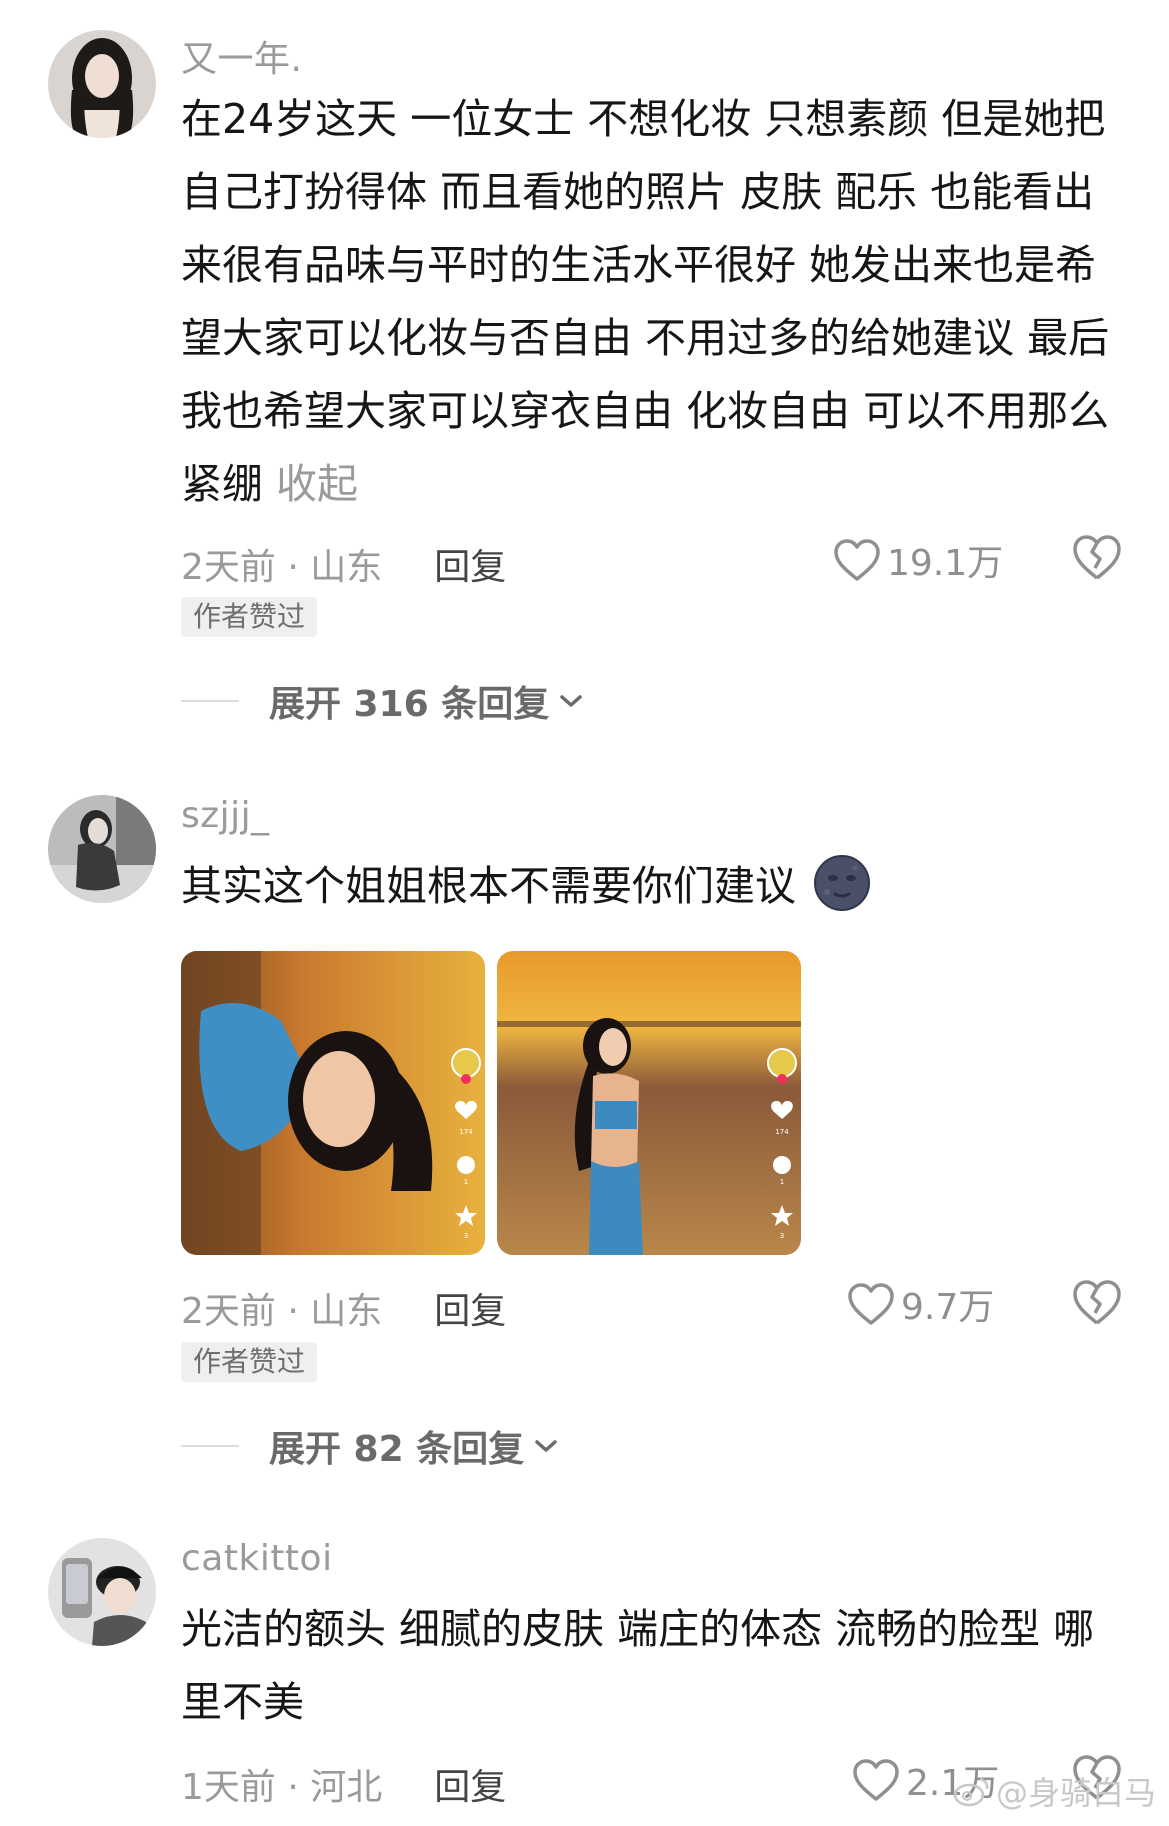  Describe the element at coordinates (945, 563) in the screenshot. I see `like-count: 19.1万` at that location.